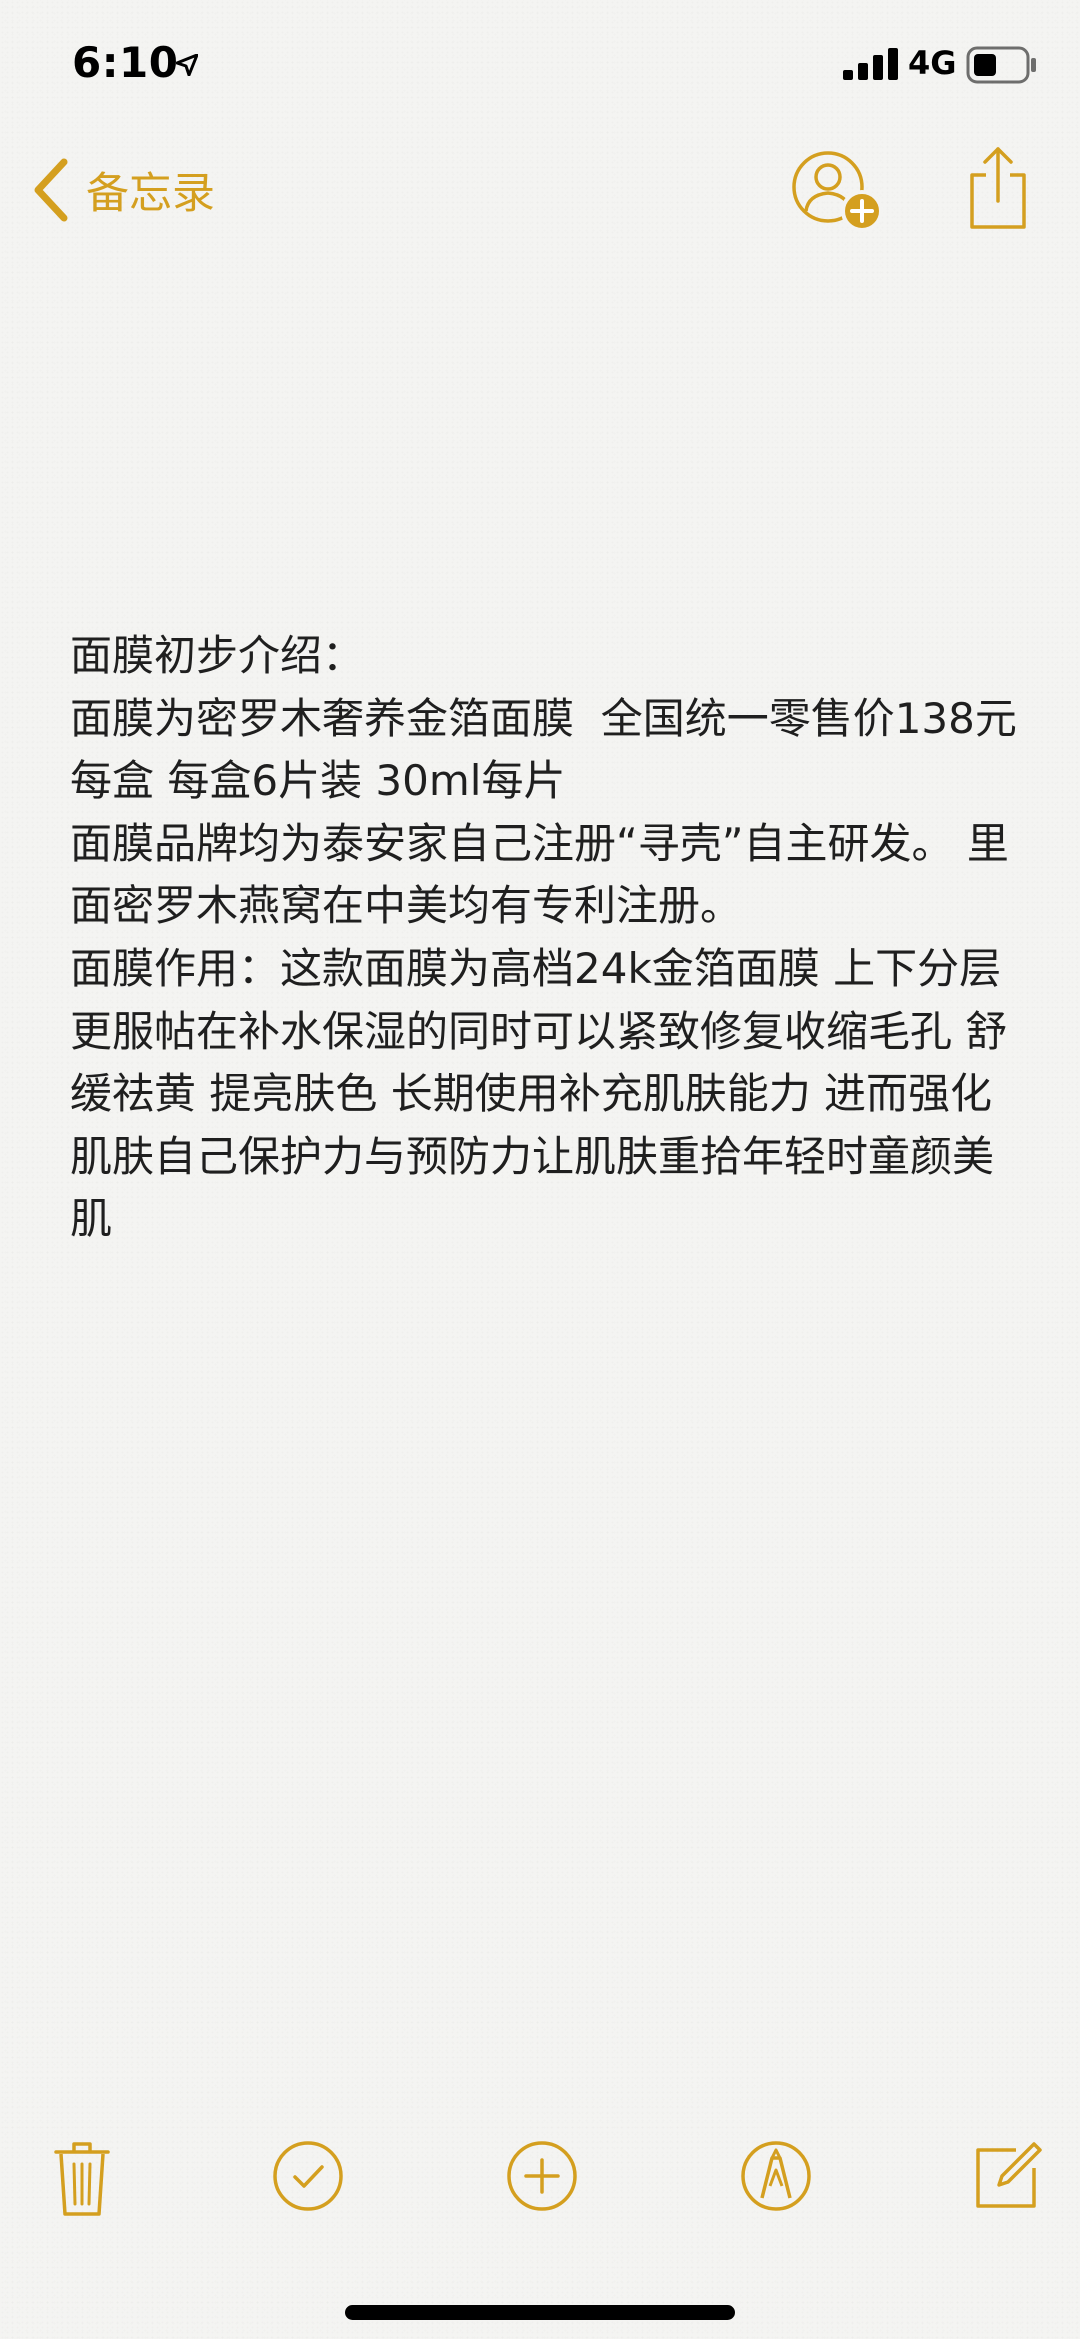 This screenshot has width=1080, height=2339. Describe the element at coordinates (308, 2176) in the screenshot. I see `checklist-icon` at that location.